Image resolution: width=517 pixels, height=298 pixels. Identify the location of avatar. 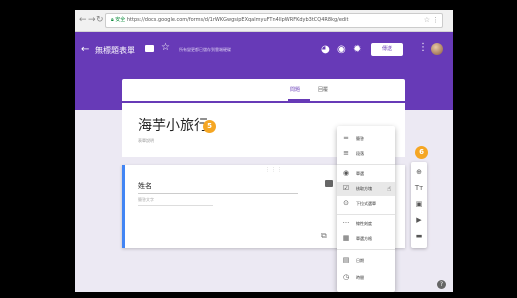
(437, 49).